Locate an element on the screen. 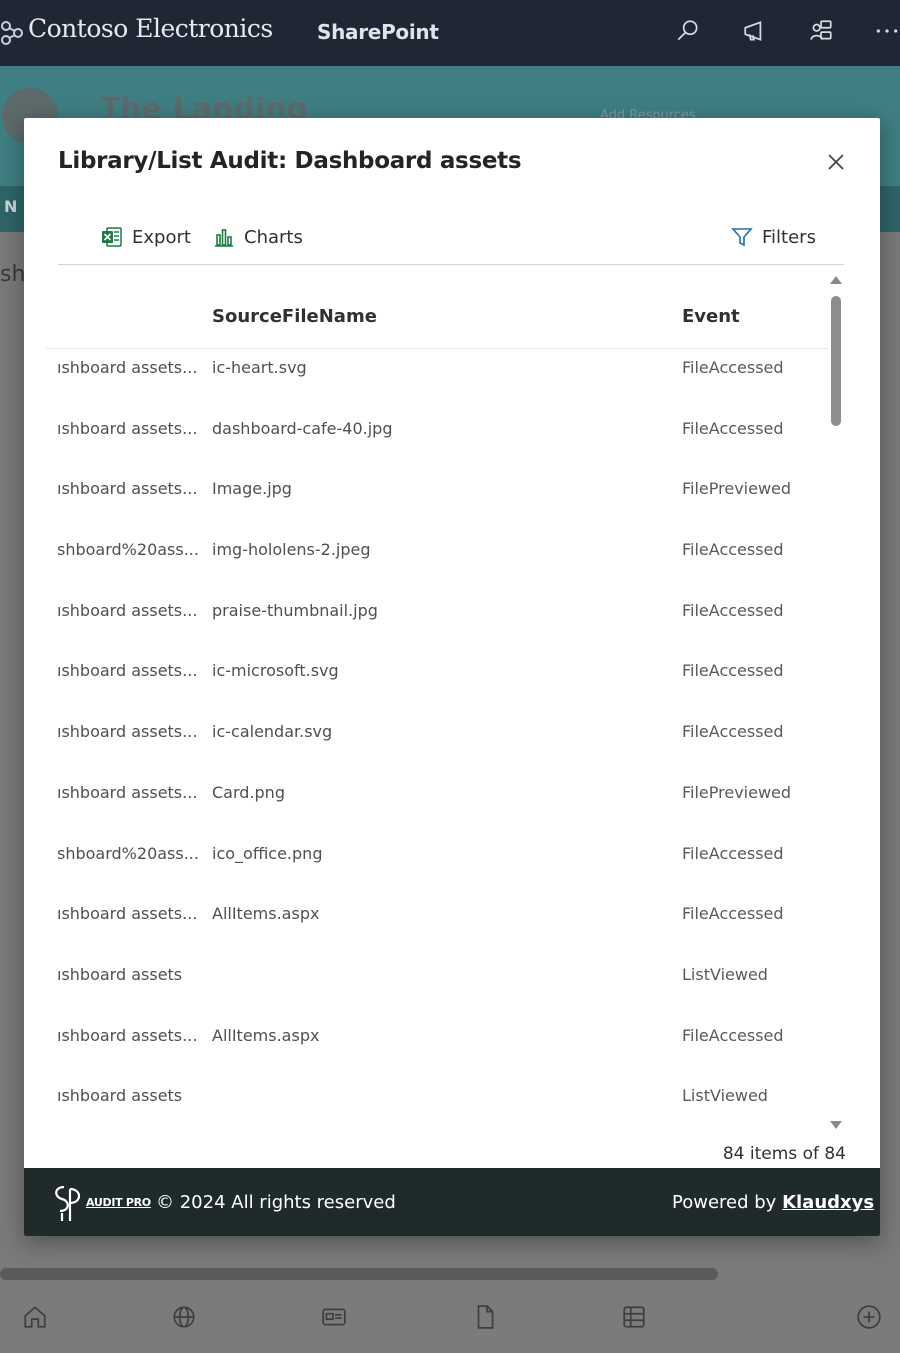  search-icon is located at coordinates (690, 33).